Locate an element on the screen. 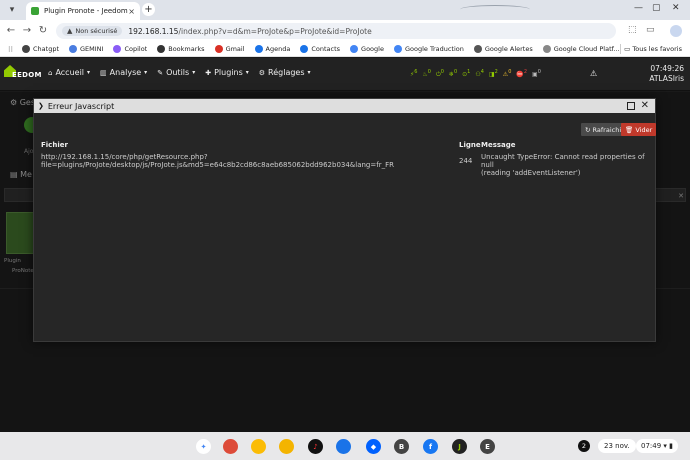 This screenshot has width=690, height=460. col-header-message: Message is located at coordinates (498, 145).